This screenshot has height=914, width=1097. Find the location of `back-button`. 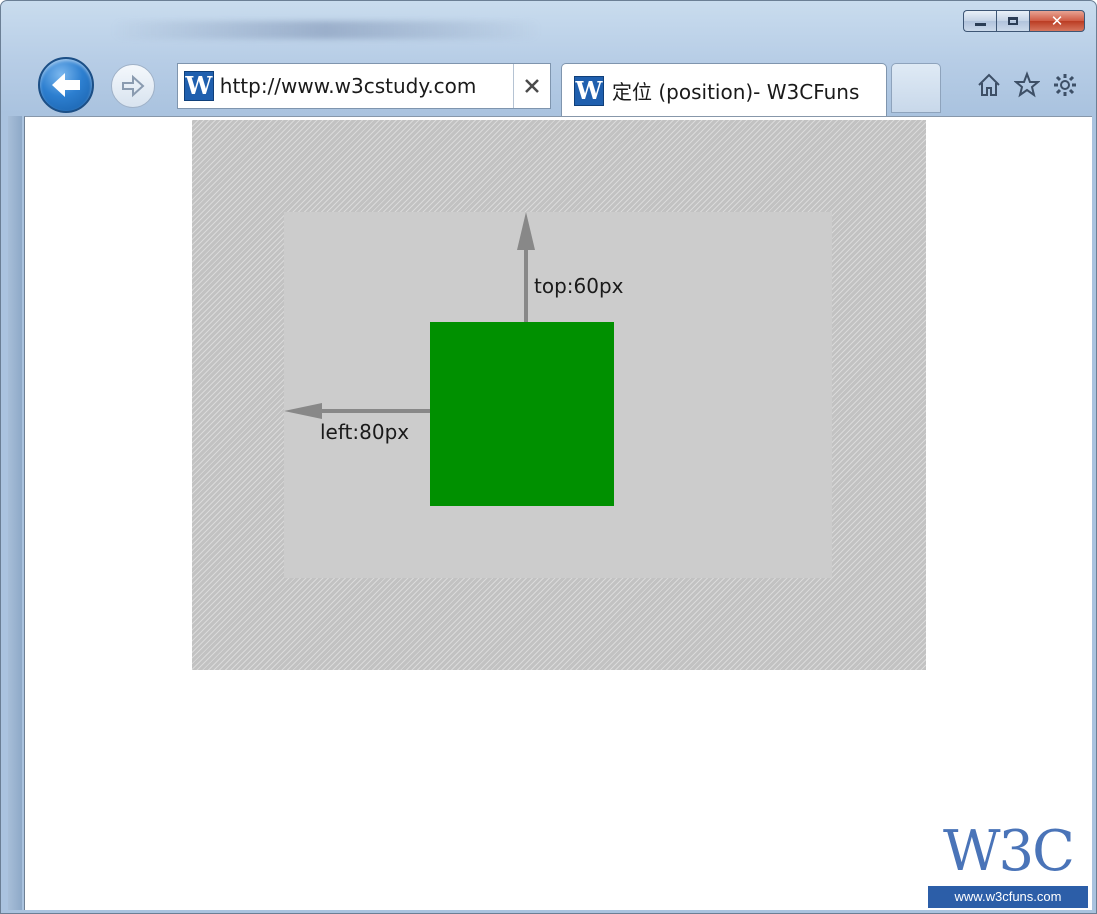

back-button is located at coordinates (71, 85).